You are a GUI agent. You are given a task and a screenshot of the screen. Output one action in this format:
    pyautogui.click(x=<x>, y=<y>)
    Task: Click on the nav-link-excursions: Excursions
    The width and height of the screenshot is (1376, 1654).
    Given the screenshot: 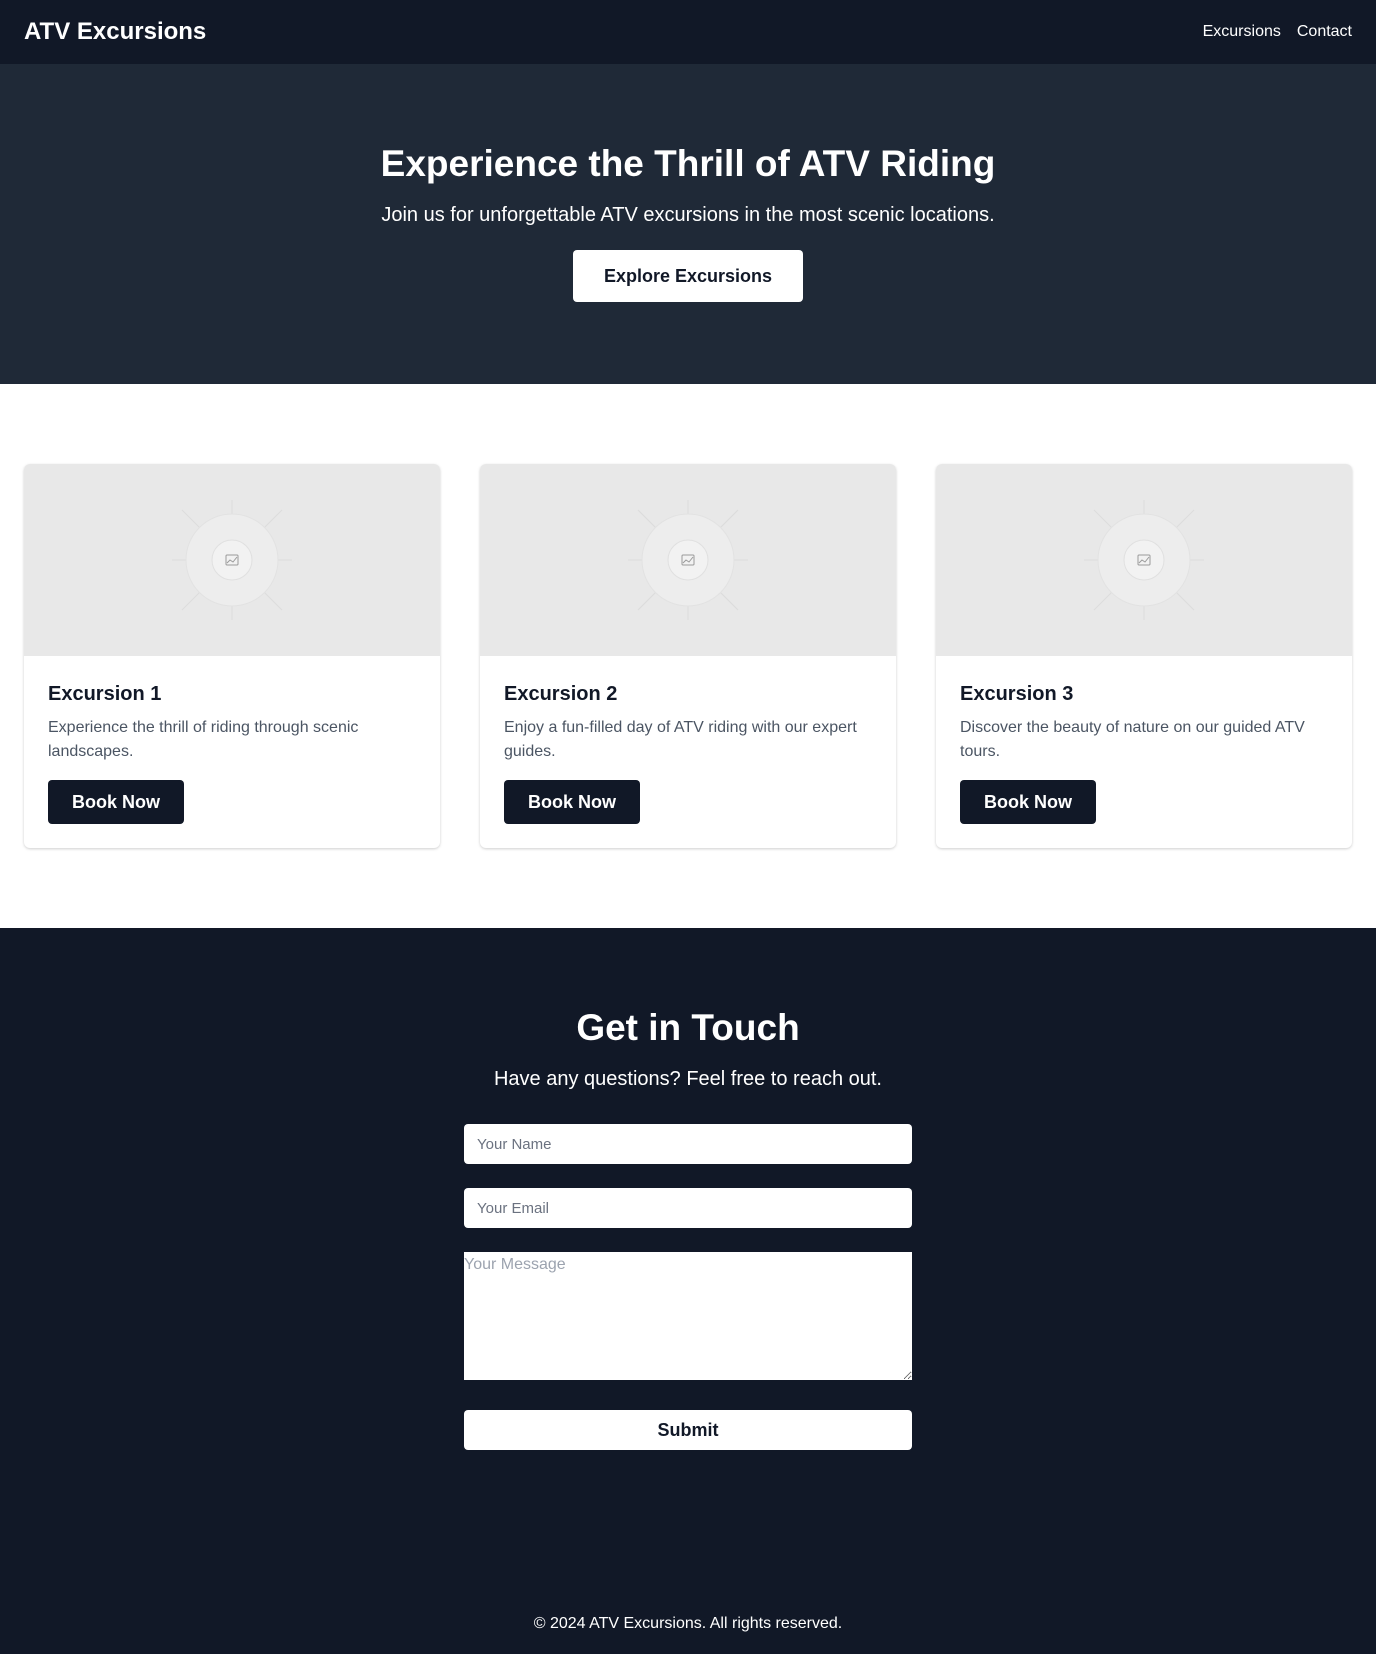 What is the action you would take?
    pyautogui.click(x=1242, y=32)
    